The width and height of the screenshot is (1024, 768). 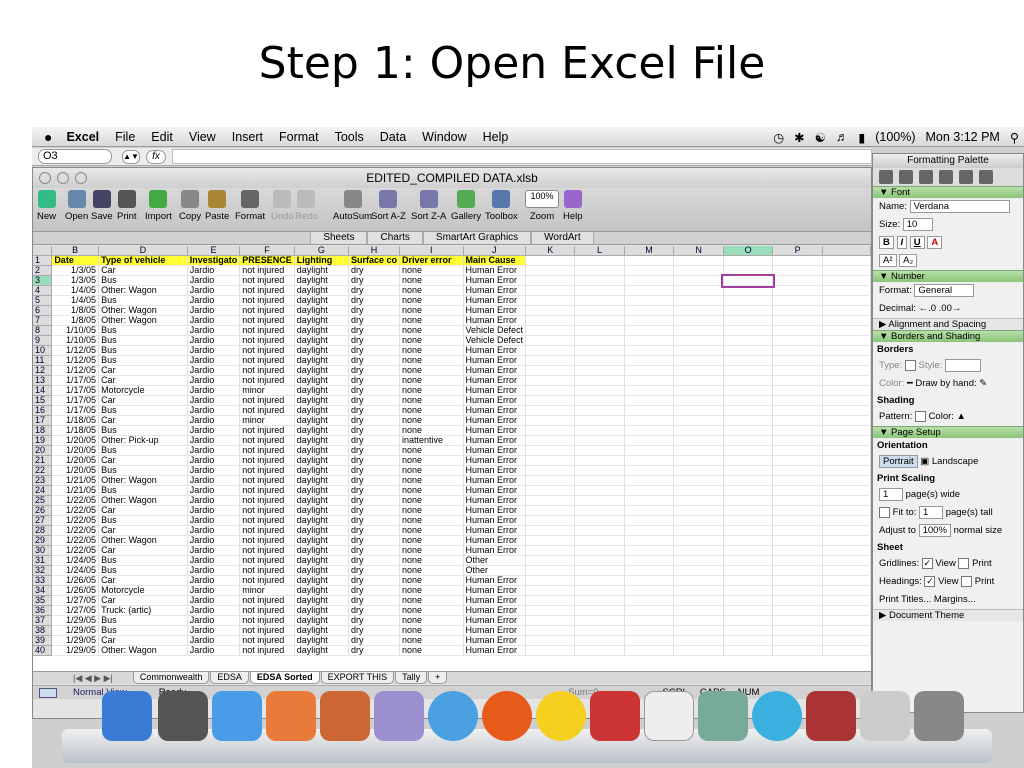 What do you see at coordinates (75, 430) in the screenshot?
I see `cell: 1/18/05` at bounding box center [75, 430].